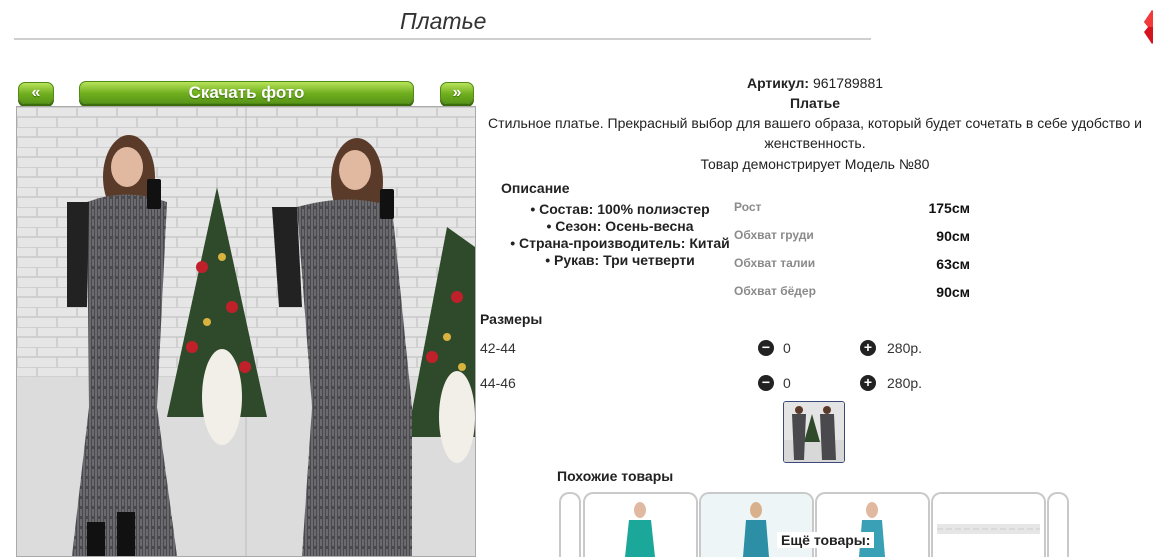 The height and width of the screenshot is (557, 1153). Describe the element at coordinates (848, 83) in the screenshot. I see `article-value: 961789881` at that location.